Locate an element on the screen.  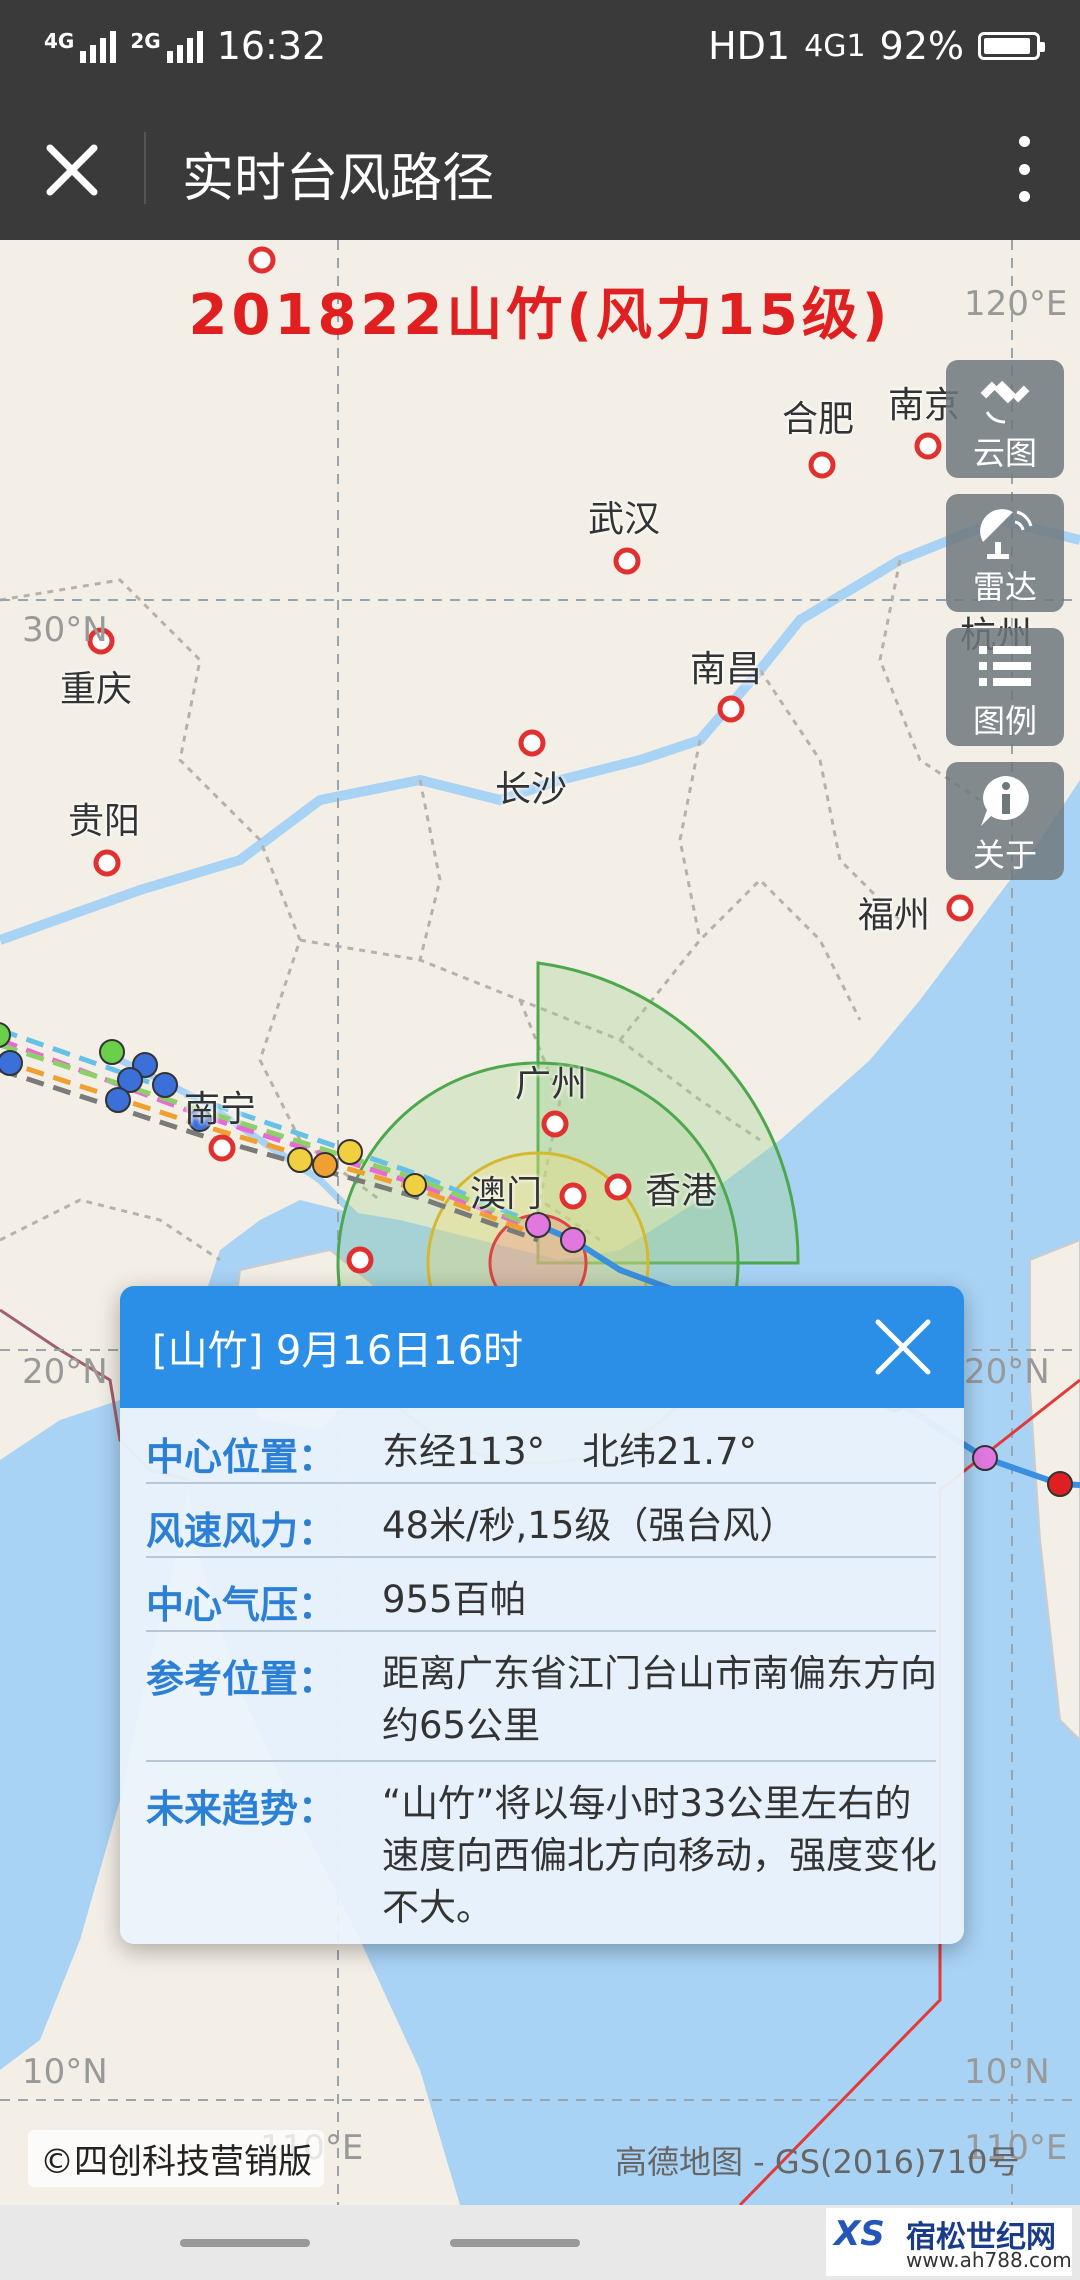
radar-icon is located at coordinates (1006, 534).